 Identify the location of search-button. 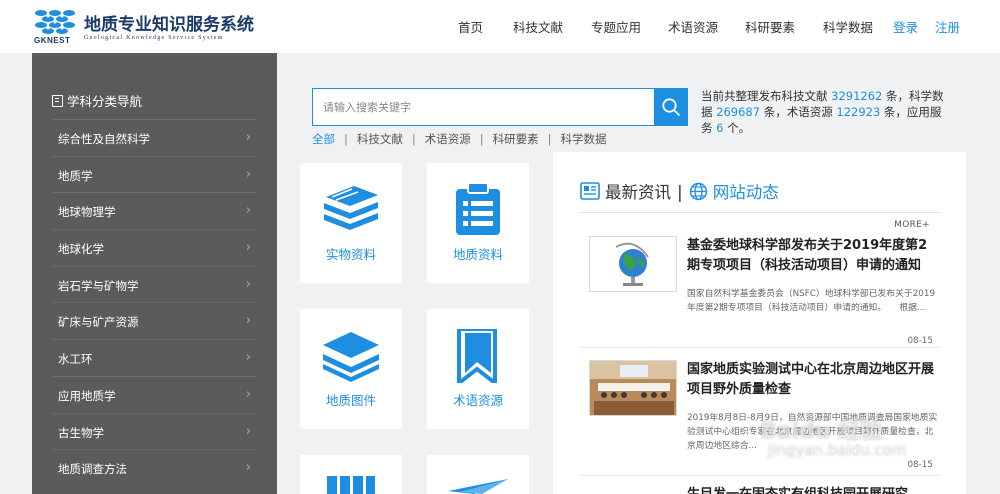
(670, 107).